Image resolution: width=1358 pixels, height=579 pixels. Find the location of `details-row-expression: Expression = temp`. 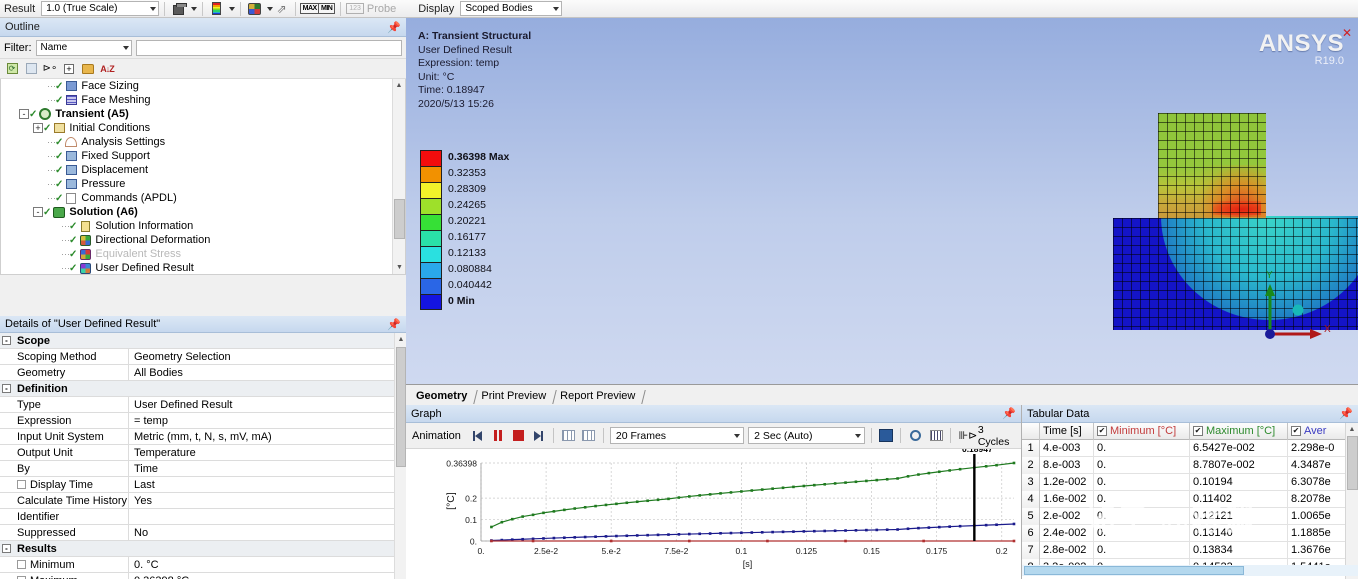

details-row-expression: Expression = temp is located at coordinates (197, 420).